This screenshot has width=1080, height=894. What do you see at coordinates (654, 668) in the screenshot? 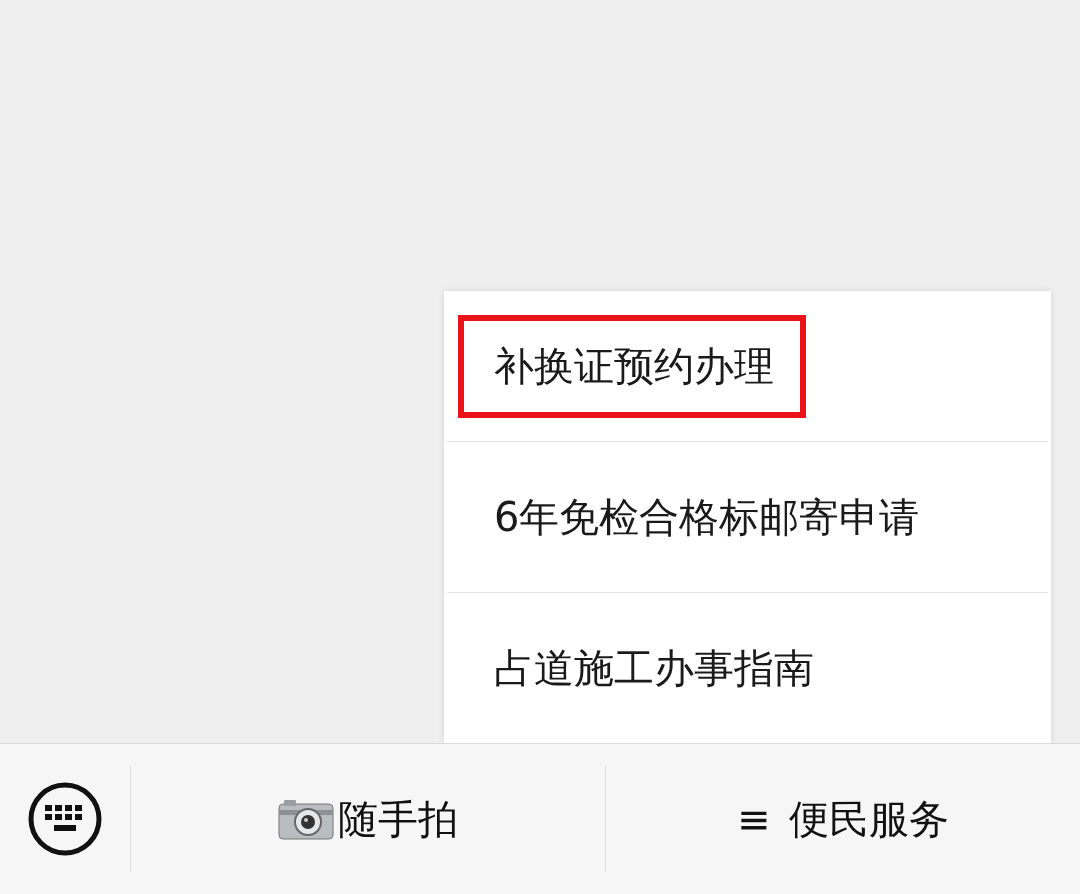
I see `menu-item-label: 占道施工办事指南` at bounding box center [654, 668].